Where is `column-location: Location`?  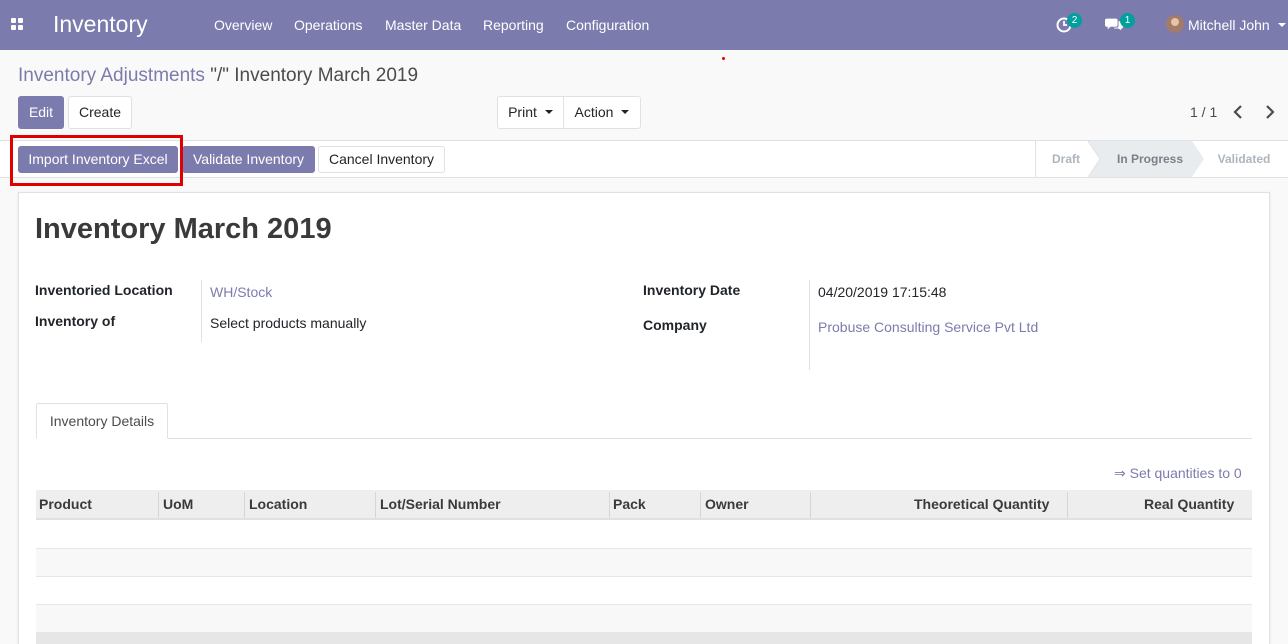 column-location: Location is located at coordinates (278, 504).